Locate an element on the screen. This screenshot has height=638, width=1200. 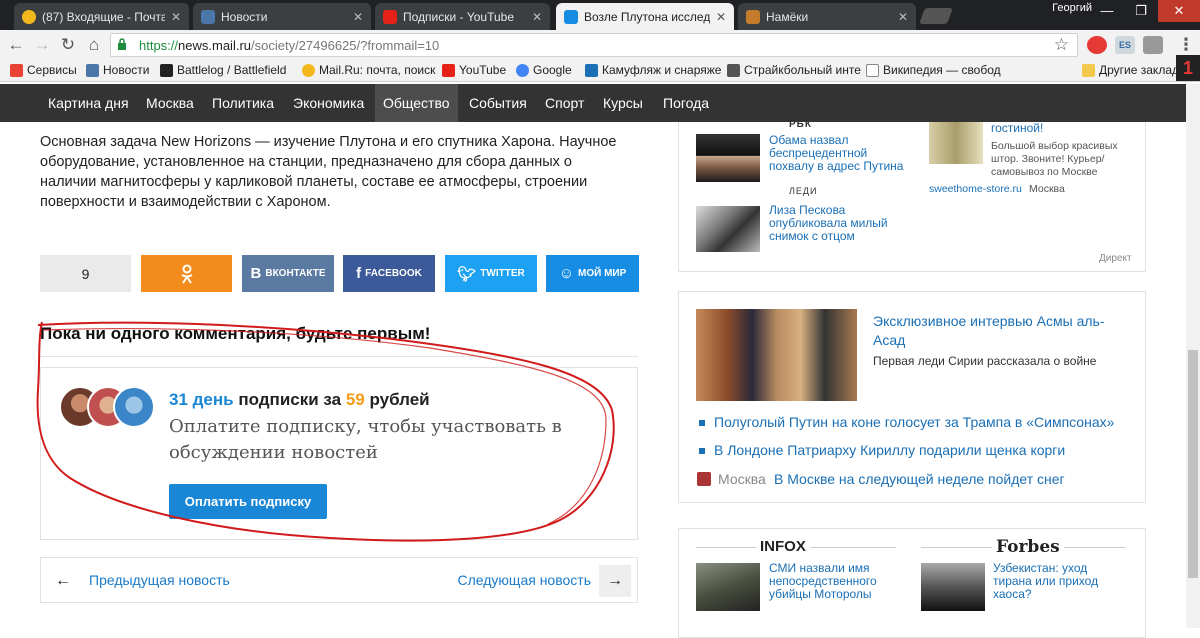
prev-arrow-icon: ← is located at coordinates (63, 581).